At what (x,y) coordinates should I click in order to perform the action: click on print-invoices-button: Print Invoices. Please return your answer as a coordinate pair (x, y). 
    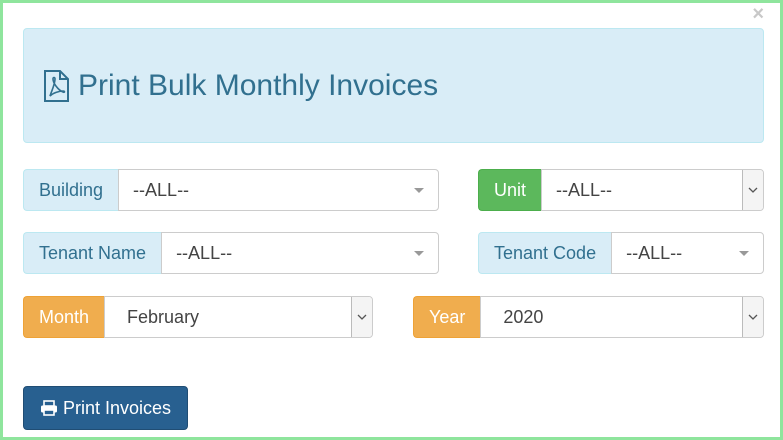
    Looking at the image, I should click on (105, 408).